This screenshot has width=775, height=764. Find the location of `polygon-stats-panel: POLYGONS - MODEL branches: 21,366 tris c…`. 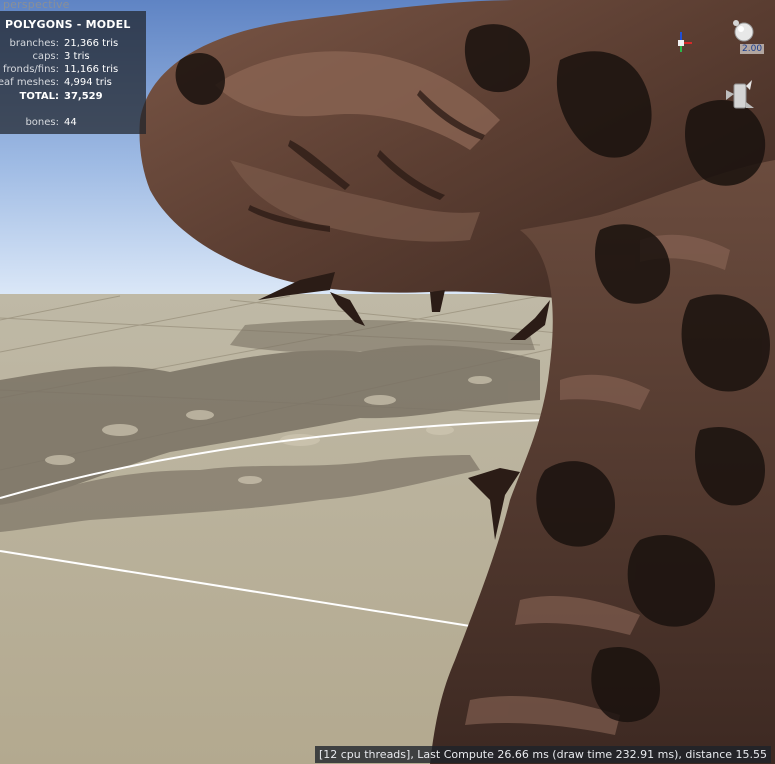

polygon-stats-panel: POLYGONS - MODEL branches: 21,366 tris c… is located at coordinates (73, 72).